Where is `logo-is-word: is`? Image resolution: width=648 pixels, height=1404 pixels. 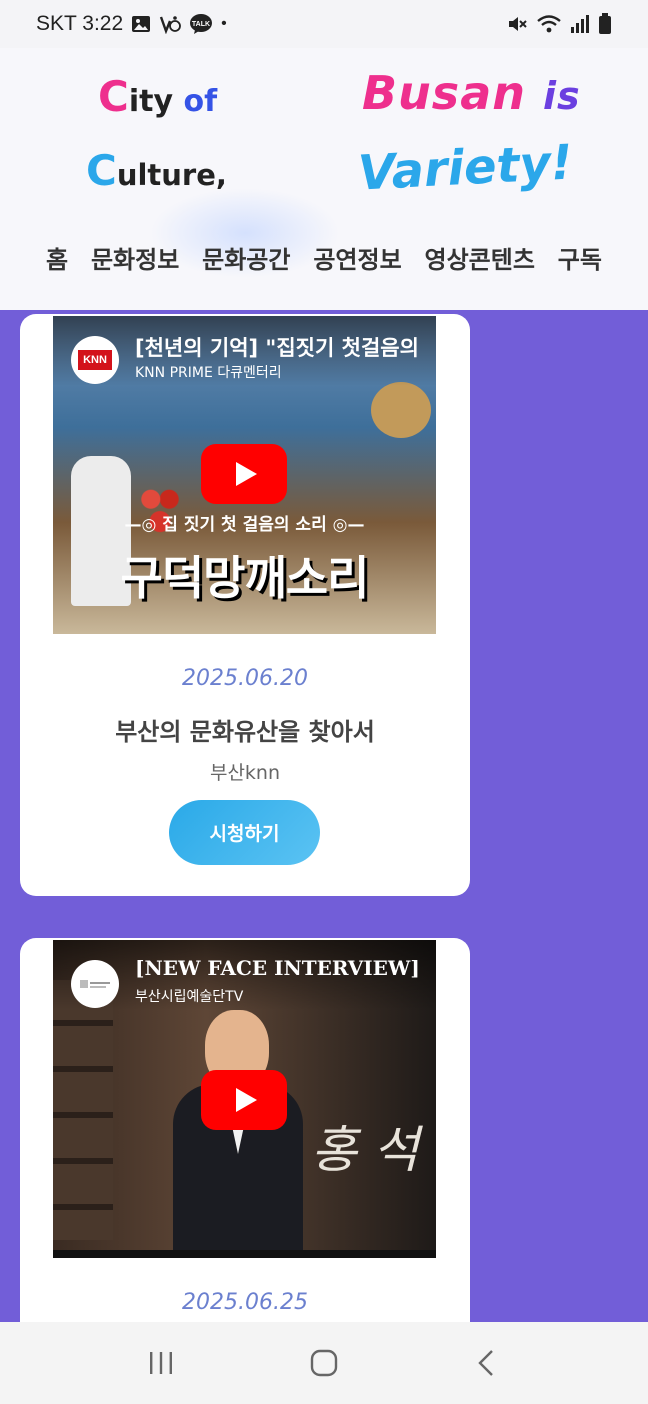 logo-is-word: is is located at coordinates (562, 96).